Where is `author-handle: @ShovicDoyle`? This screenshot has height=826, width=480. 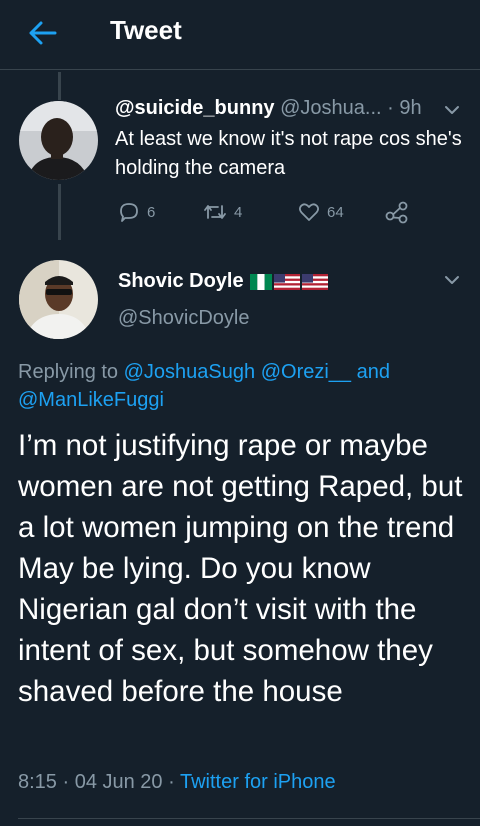 author-handle: @ShovicDoyle is located at coordinates (183, 318).